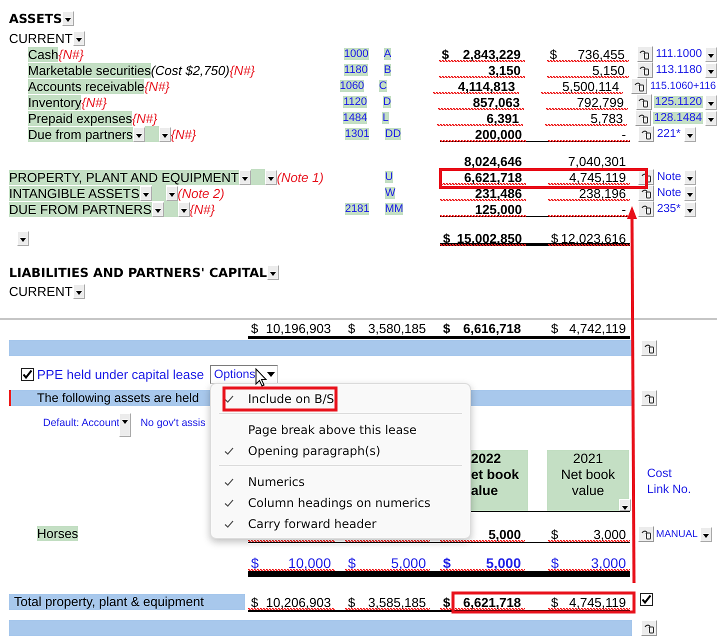 The height and width of the screenshot is (643, 717). I want to click on link-code: MANUAL, so click(677, 534).